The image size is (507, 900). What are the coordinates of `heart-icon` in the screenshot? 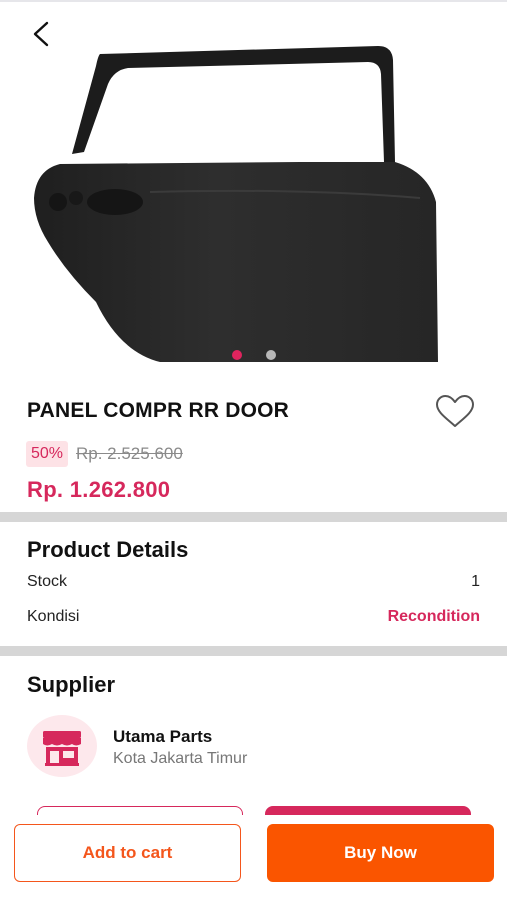 It's located at (455, 411).